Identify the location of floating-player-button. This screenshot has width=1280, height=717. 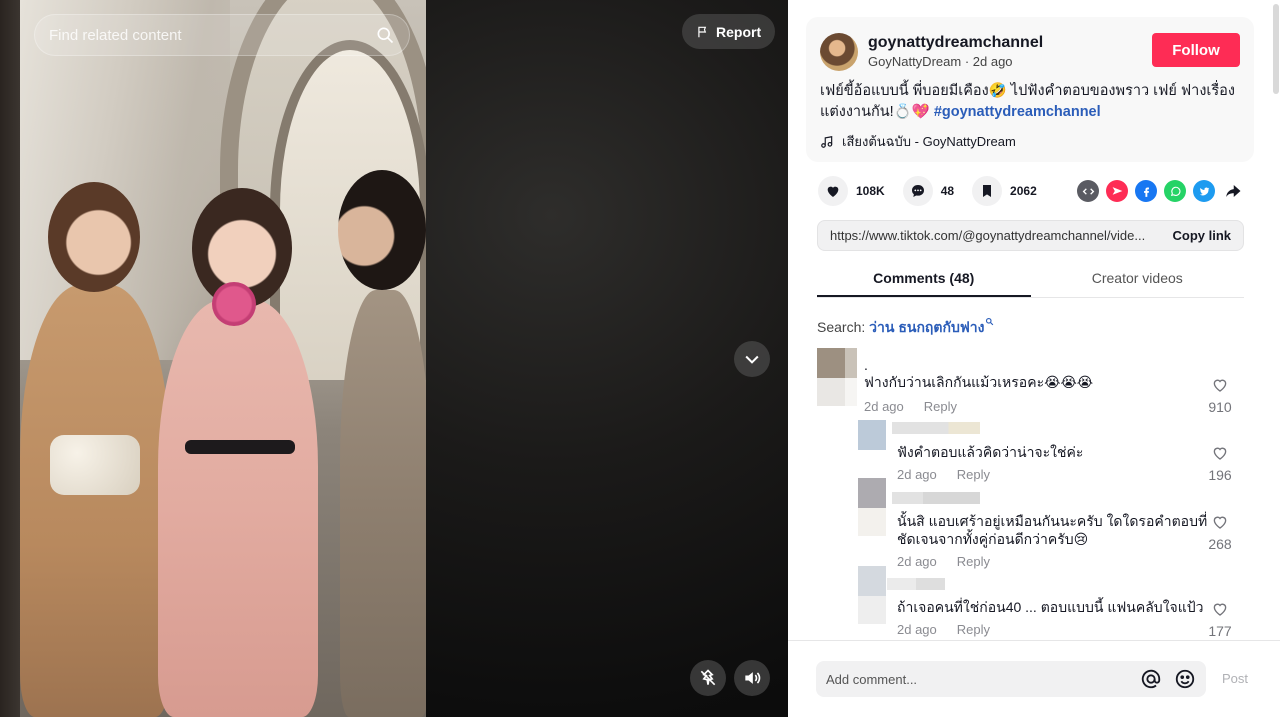
(708, 678).